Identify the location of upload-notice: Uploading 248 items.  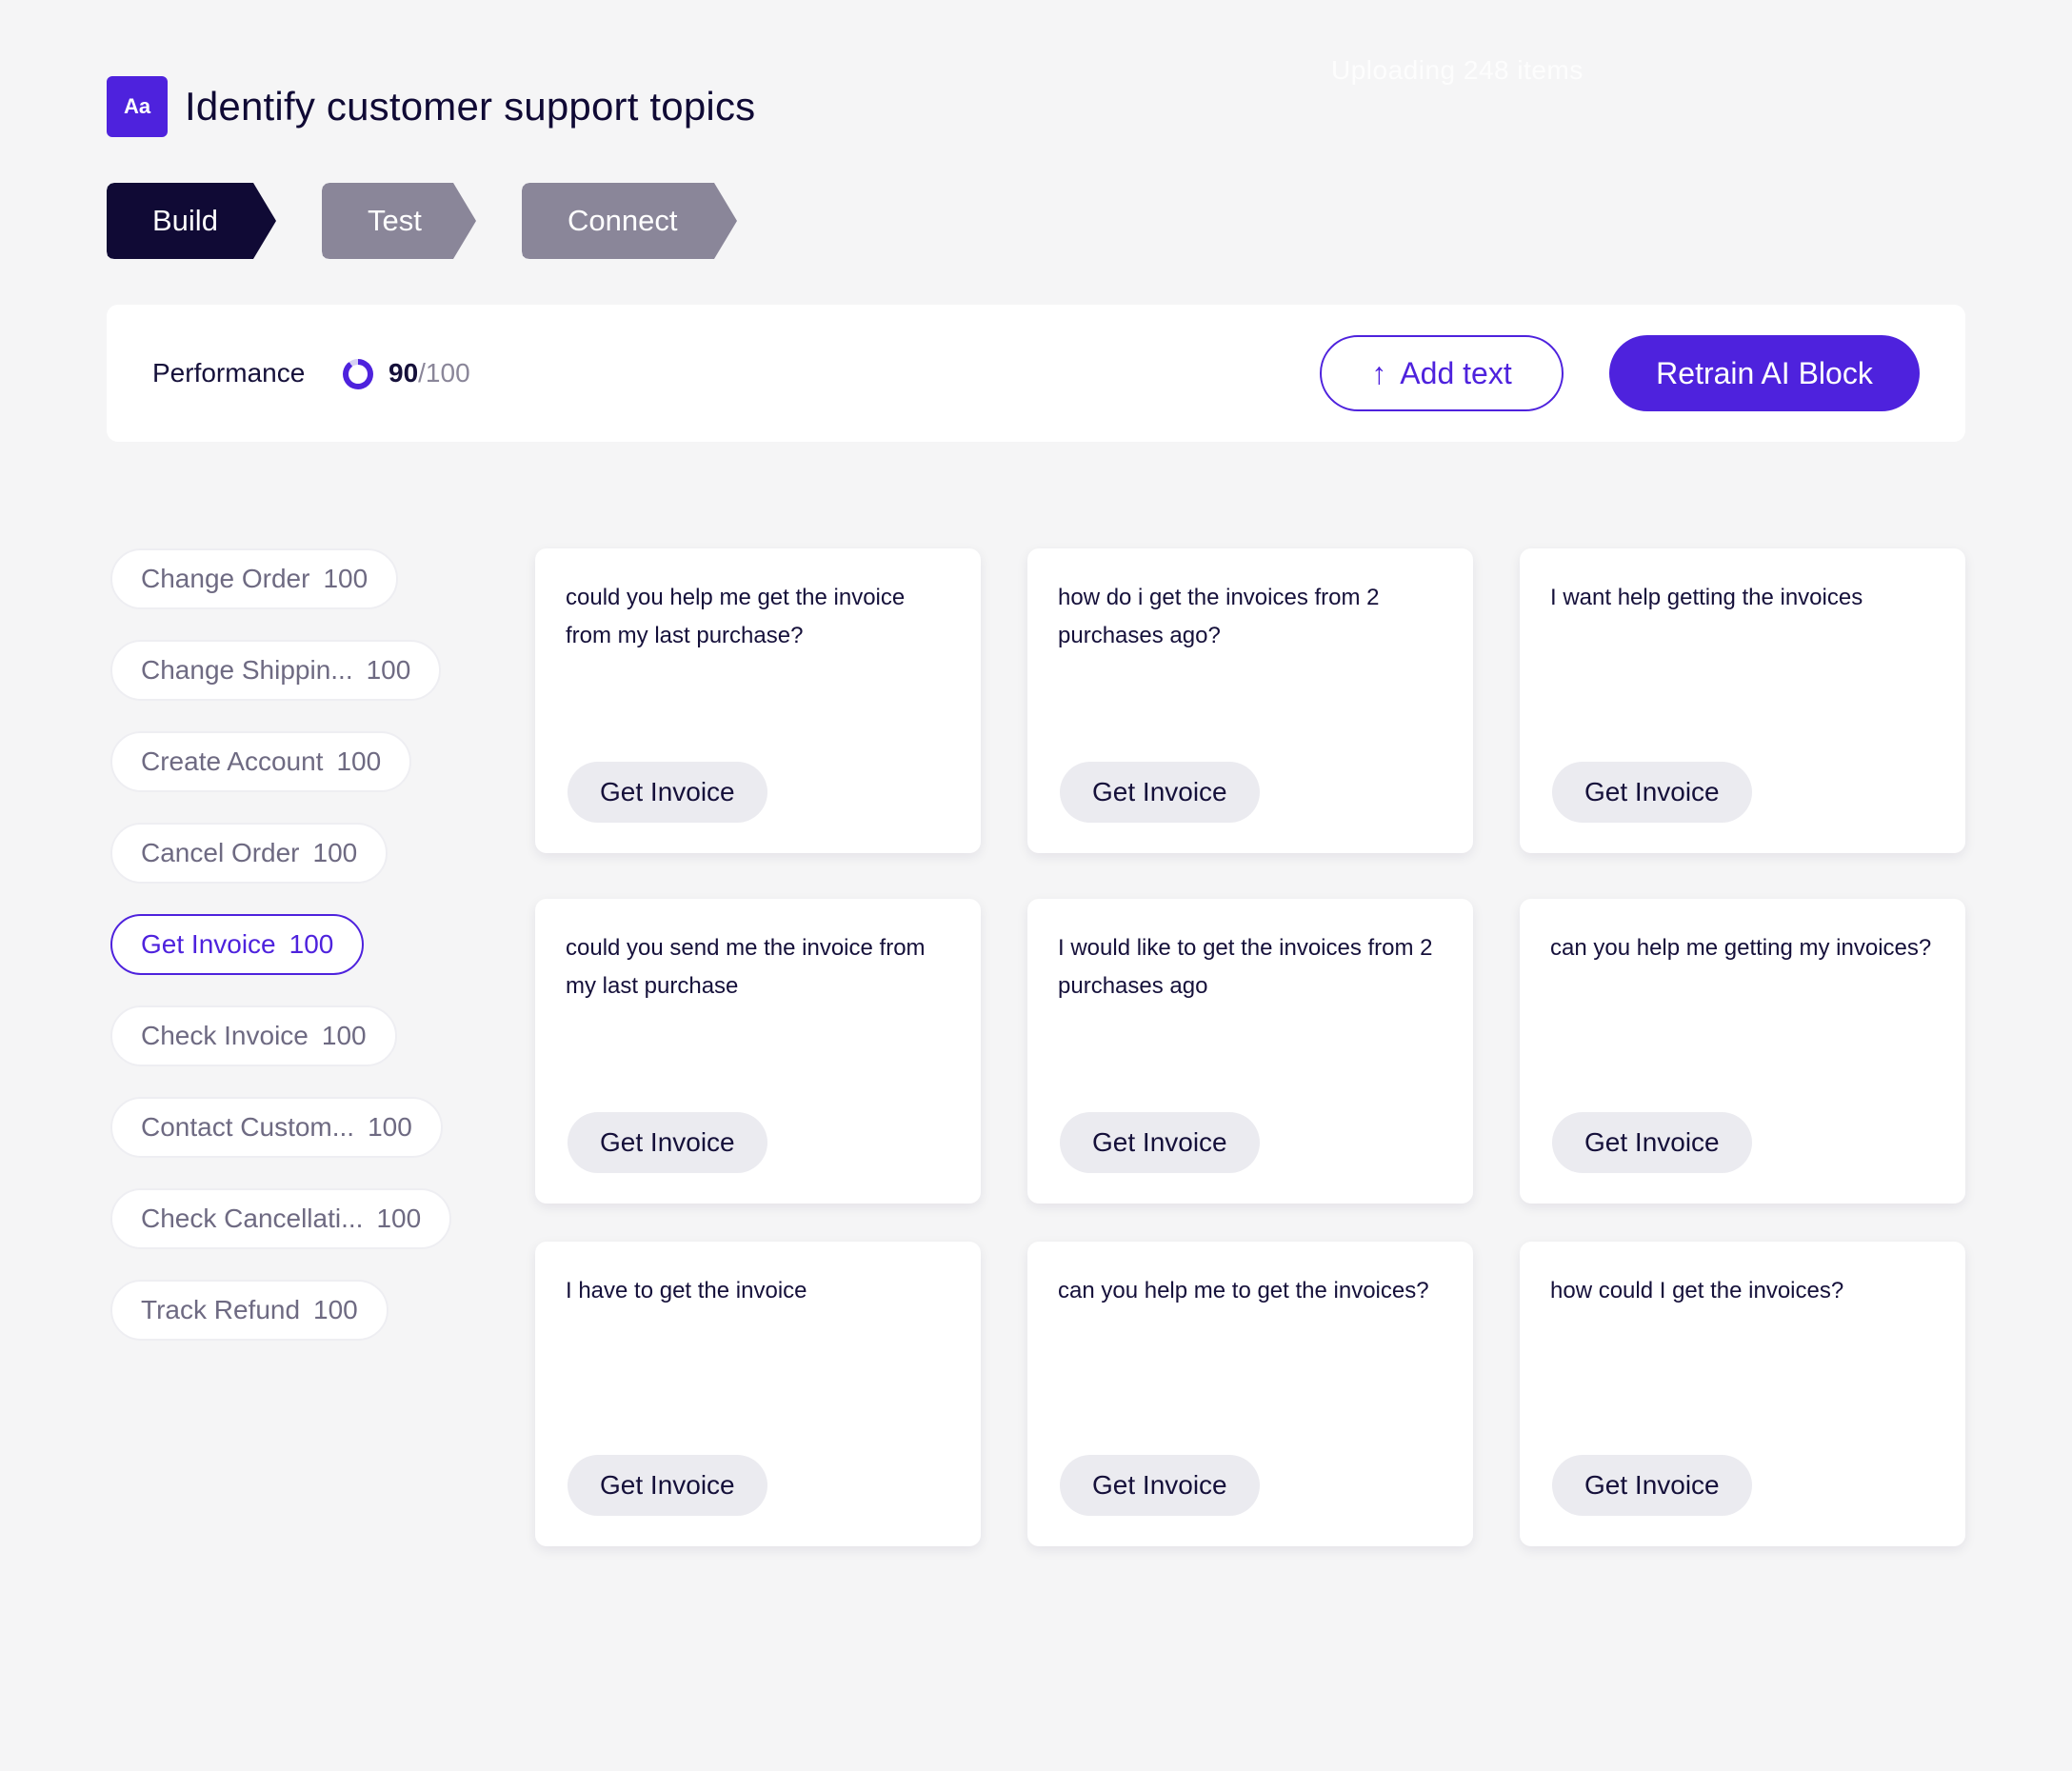
(1457, 70).